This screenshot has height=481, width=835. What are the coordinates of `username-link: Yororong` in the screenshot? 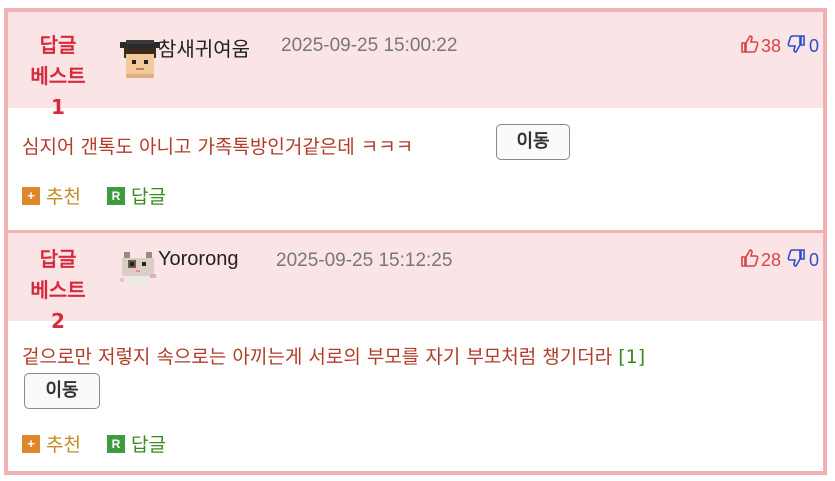 It's located at (198, 259).